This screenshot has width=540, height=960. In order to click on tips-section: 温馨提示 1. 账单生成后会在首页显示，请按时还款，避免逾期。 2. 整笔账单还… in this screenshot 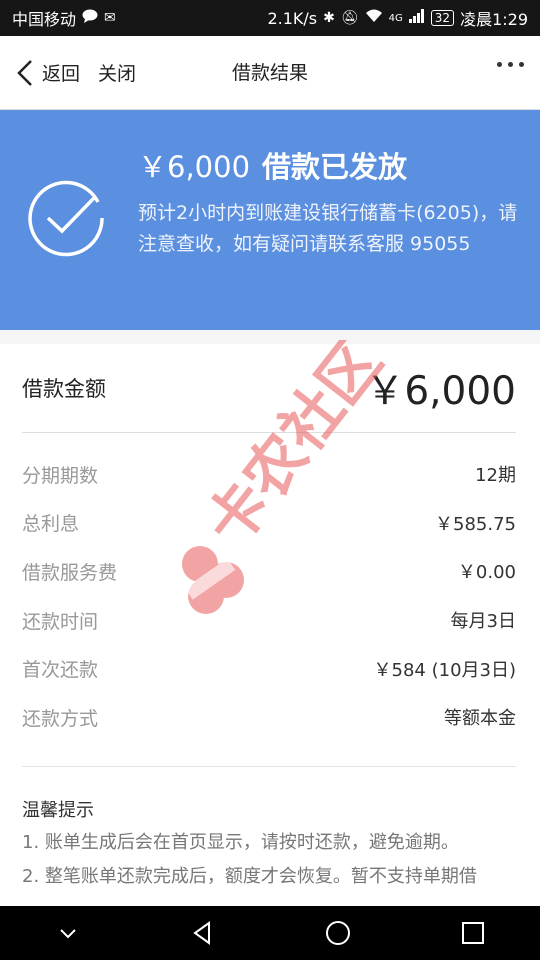, I will do `click(273, 845)`.